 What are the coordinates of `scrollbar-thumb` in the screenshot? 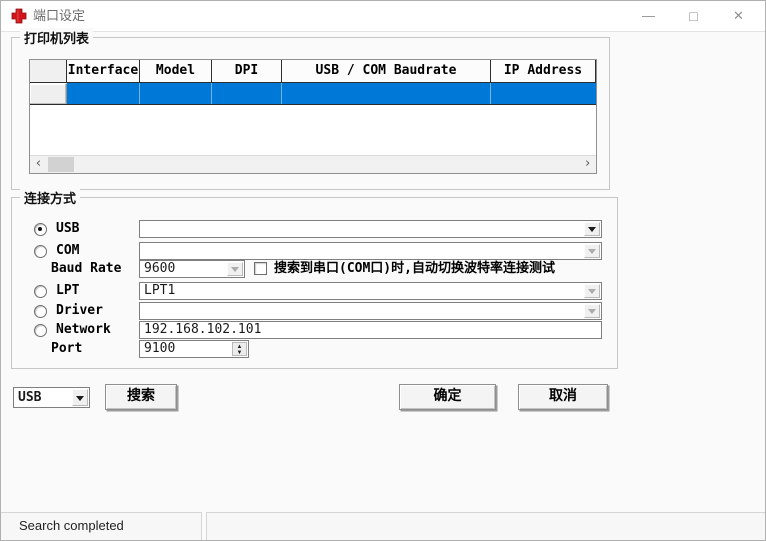 It's located at (61, 164).